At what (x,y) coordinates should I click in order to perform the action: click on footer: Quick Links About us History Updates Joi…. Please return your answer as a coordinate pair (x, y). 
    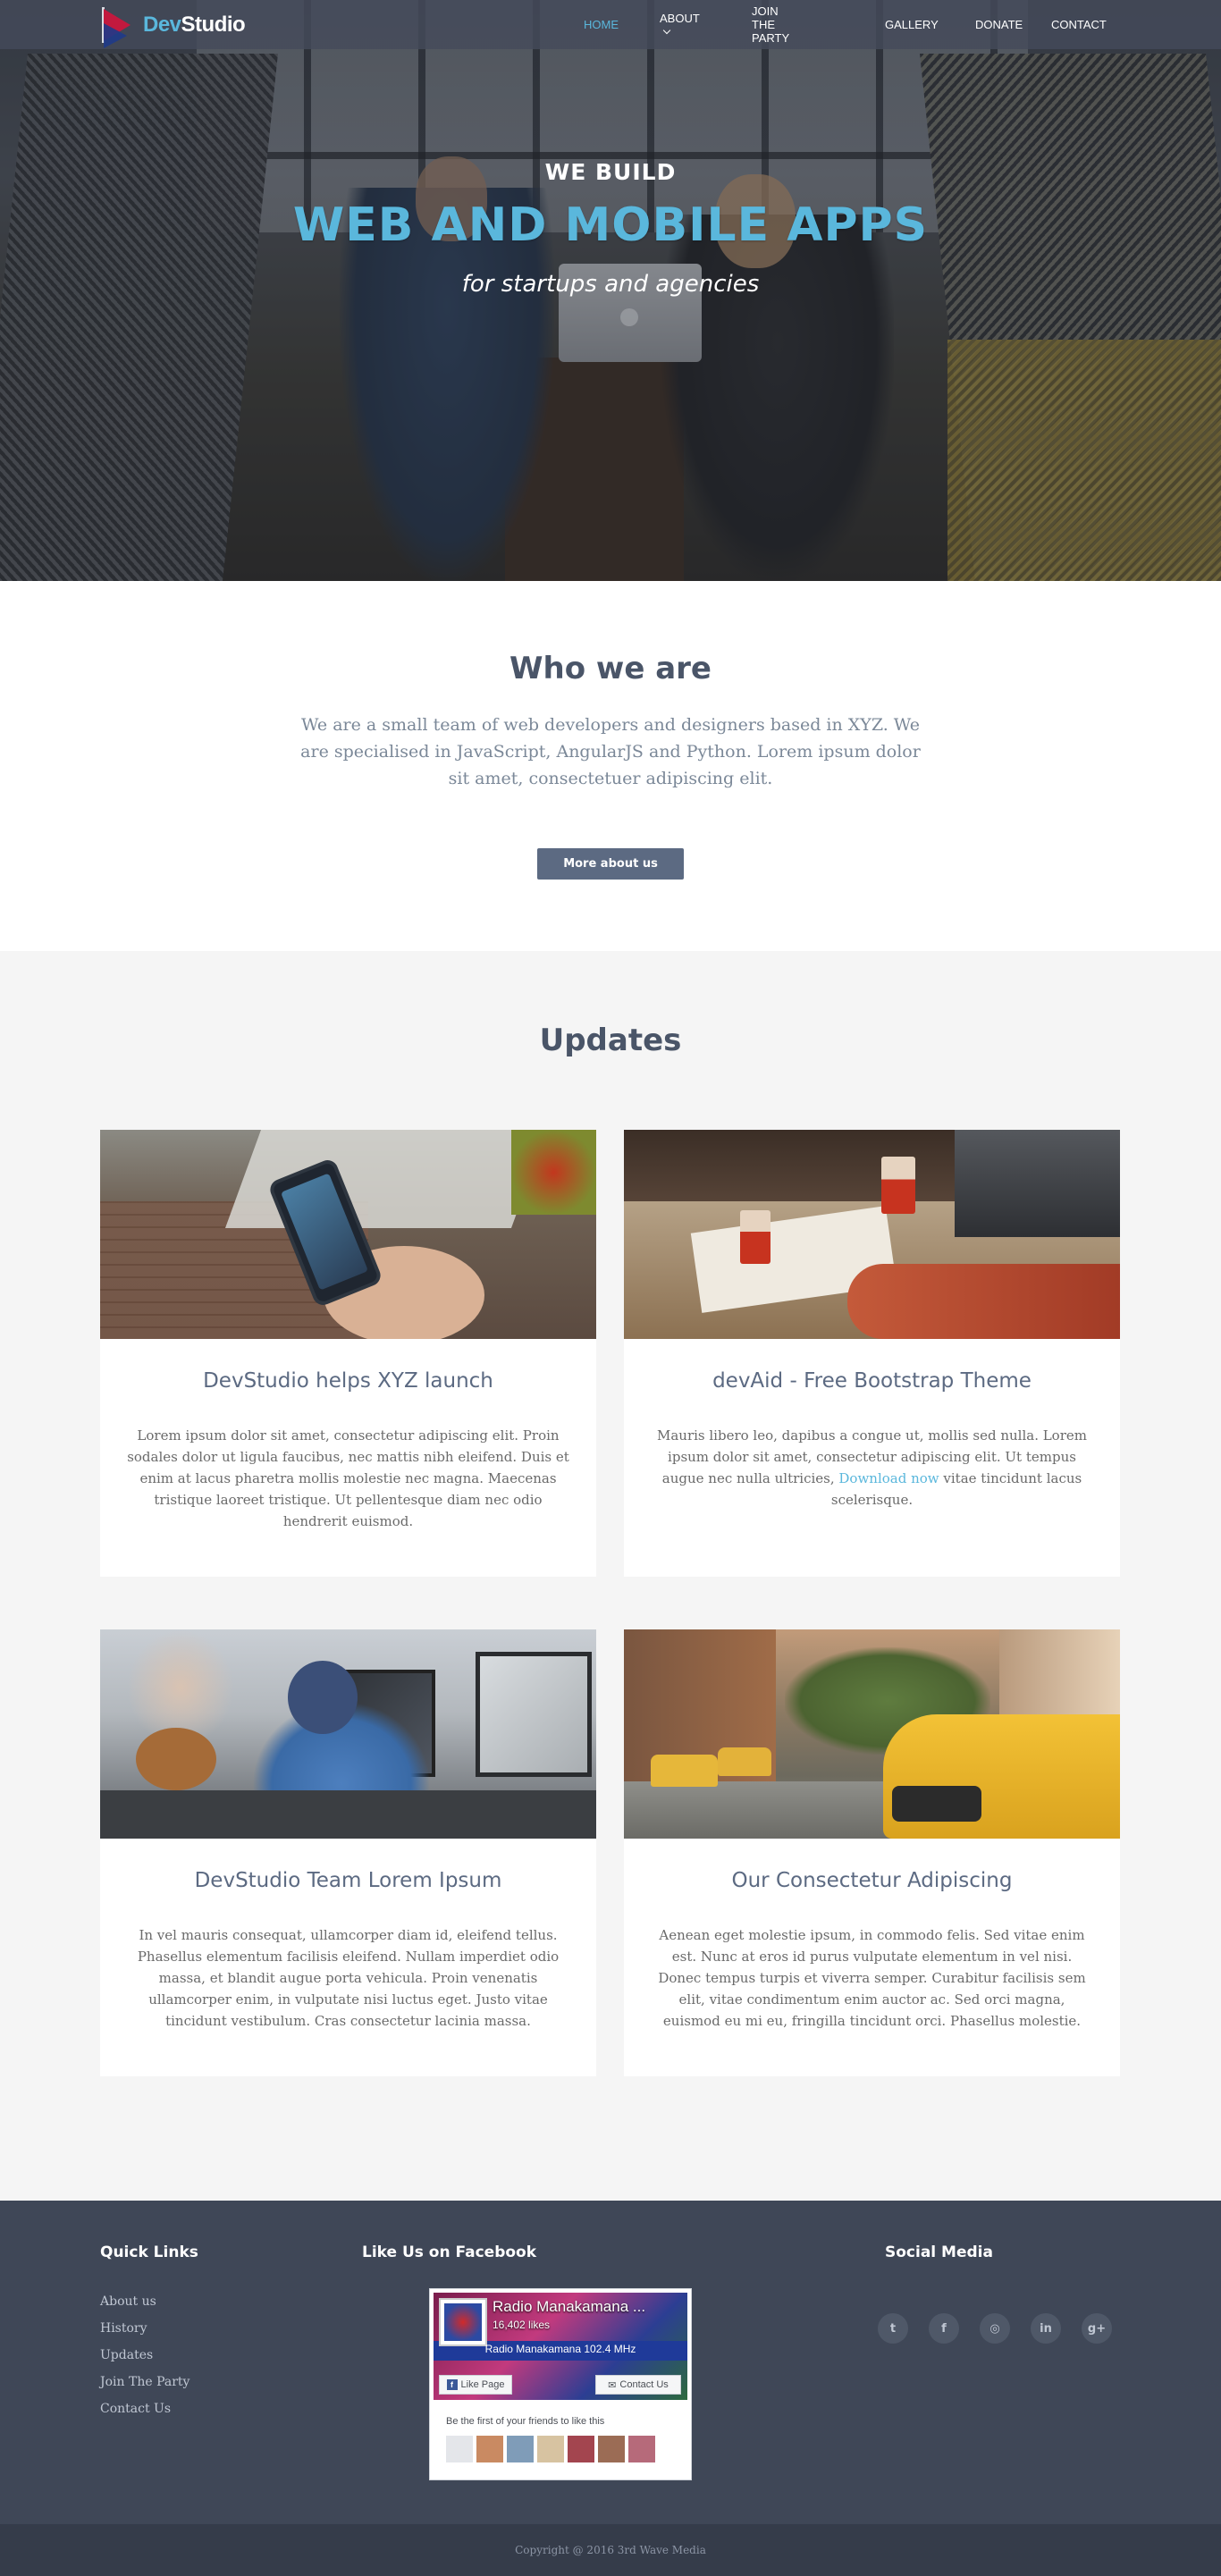
    Looking at the image, I should click on (610, 2363).